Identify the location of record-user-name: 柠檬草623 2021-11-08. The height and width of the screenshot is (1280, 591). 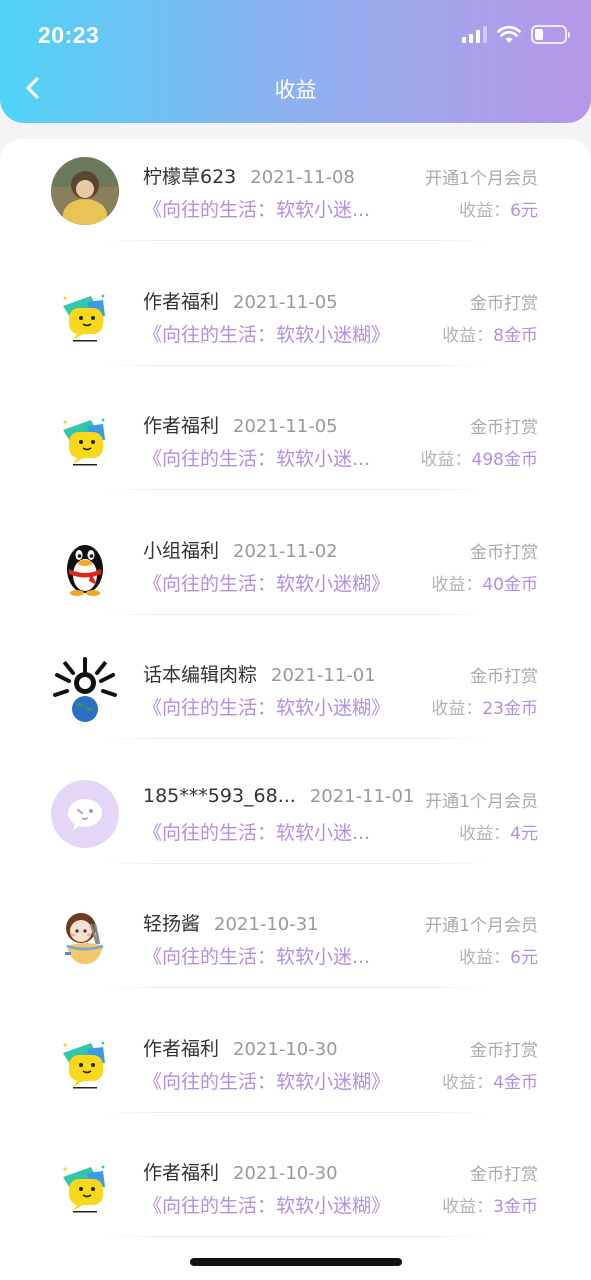
(249, 177).